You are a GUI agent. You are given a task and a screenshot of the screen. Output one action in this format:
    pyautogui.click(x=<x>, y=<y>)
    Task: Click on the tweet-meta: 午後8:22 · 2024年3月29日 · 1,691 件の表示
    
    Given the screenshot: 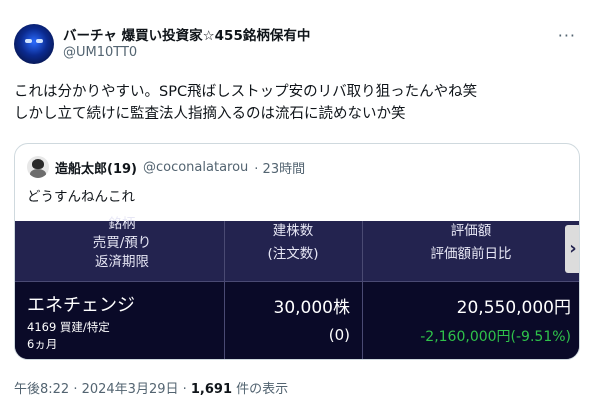 What is the action you would take?
    pyautogui.click(x=151, y=387)
    